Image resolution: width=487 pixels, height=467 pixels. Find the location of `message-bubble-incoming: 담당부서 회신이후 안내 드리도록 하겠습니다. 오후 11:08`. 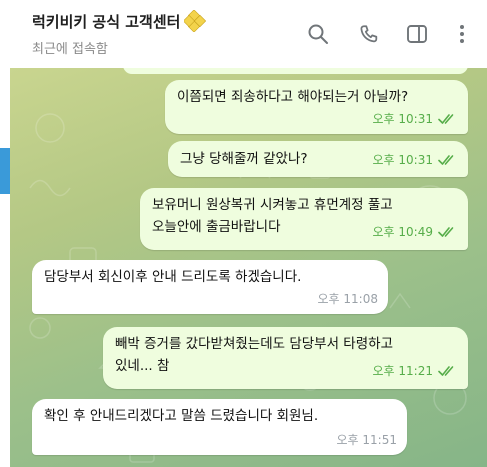

message-bubble-incoming: 담당부서 회신이후 안내 드리도록 하겠습니다. 오후 11:08 is located at coordinates (210, 287).